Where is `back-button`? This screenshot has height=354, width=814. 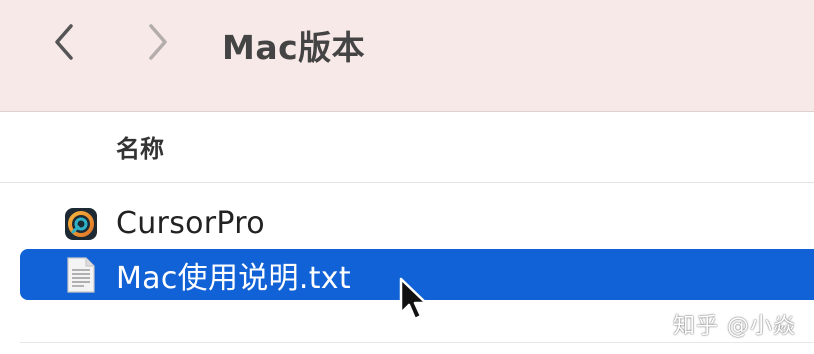
back-button is located at coordinates (64, 42).